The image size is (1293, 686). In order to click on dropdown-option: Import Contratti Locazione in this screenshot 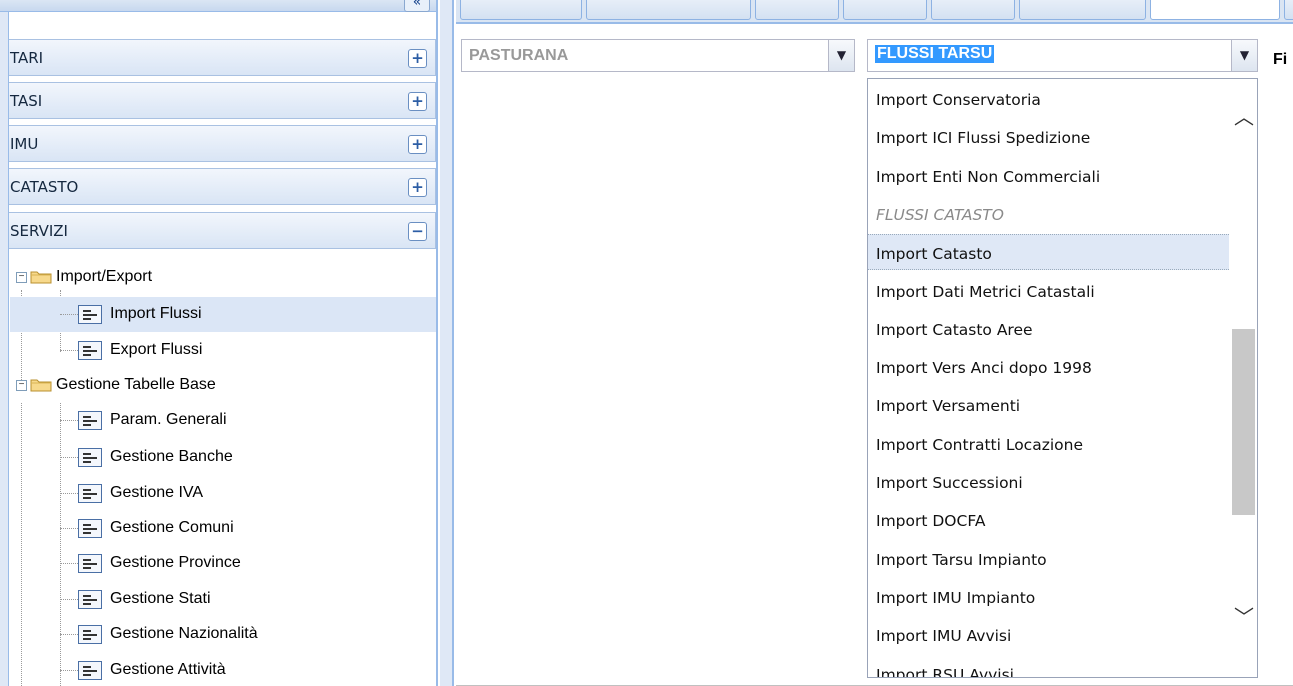, I will do `click(1048, 444)`.